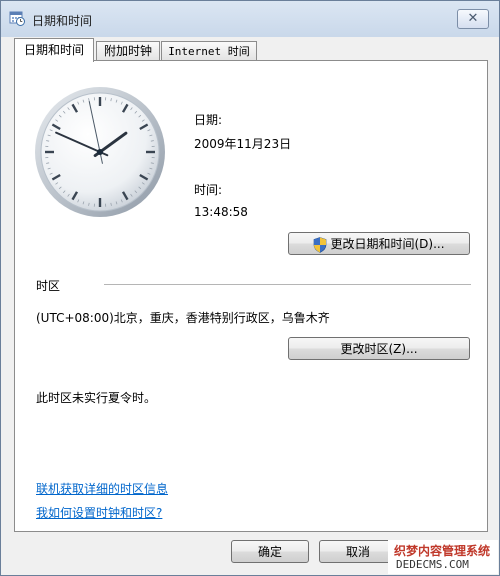 The width and height of the screenshot is (500, 576). Describe the element at coordinates (54, 50) in the screenshot. I see `tab-date-time: 日期和时间` at that location.